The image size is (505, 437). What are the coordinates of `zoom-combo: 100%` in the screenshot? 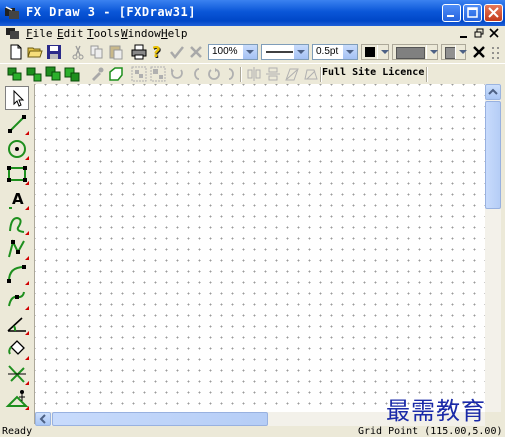 It's located at (233, 52).